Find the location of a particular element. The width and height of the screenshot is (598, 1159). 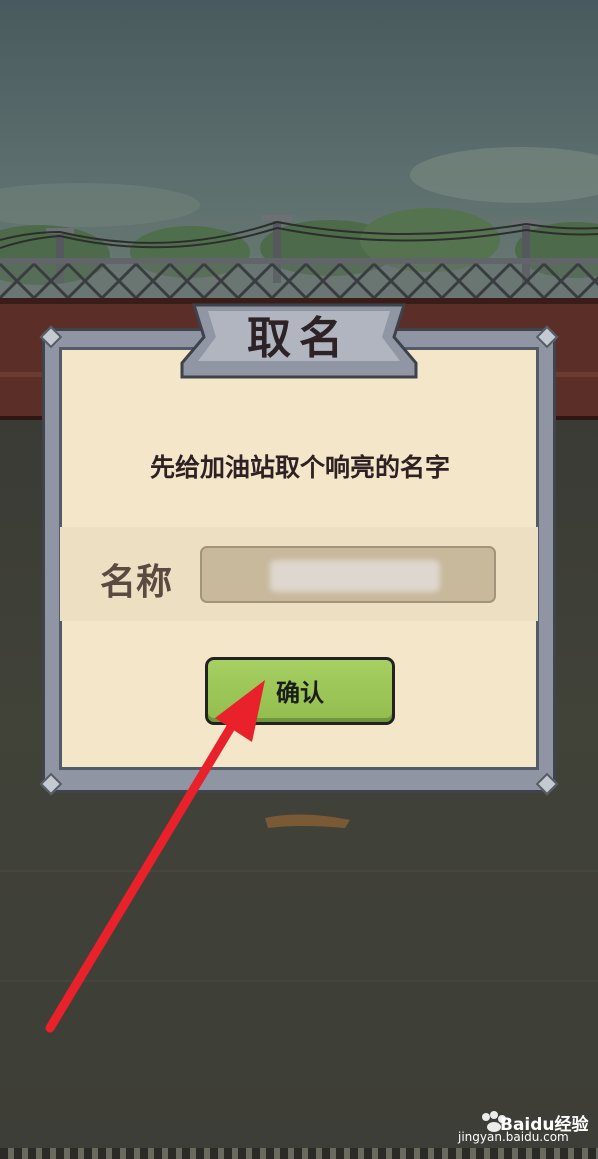

naming-prompt: 先给加油站取个响亮的名字 is located at coordinates (299, 467).